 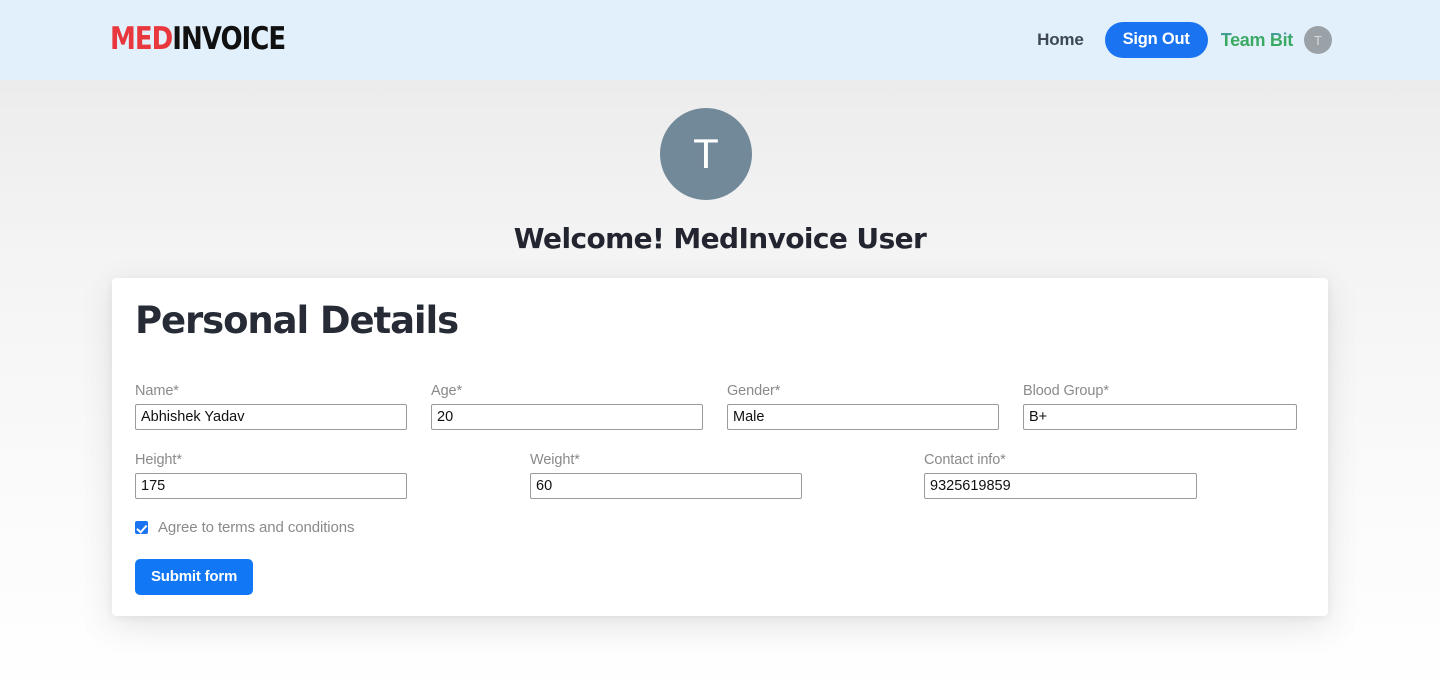 I want to click on label-weight: Weight*, so click(x=555, y=460).